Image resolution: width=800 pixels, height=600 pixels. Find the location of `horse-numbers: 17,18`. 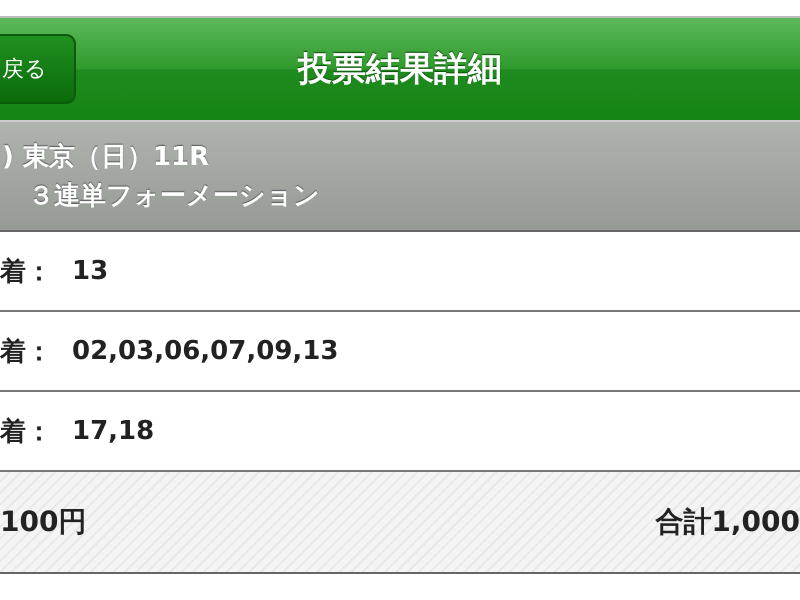

horse-numbers: 17,18 is located at coordinates (113, 431).